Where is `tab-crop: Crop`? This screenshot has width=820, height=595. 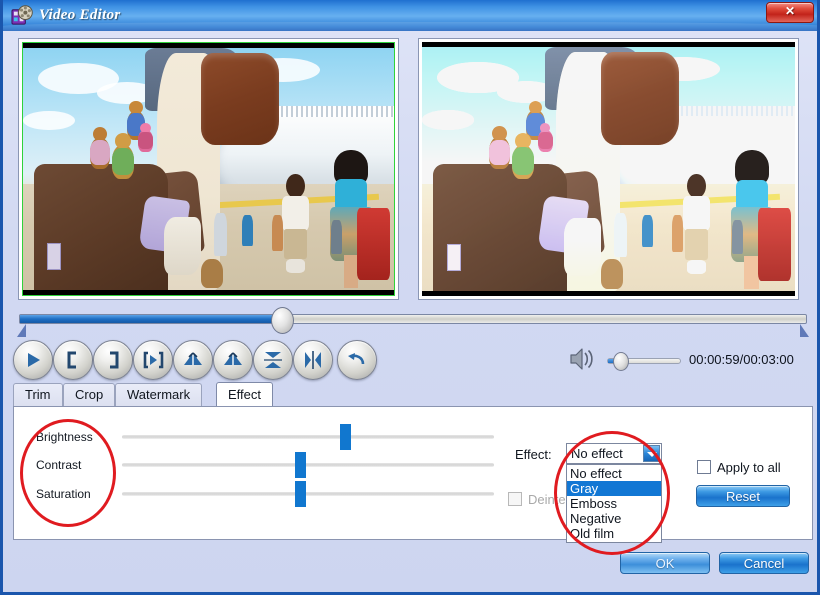 tab-crop: Crop is located at coordinates (89, 394).